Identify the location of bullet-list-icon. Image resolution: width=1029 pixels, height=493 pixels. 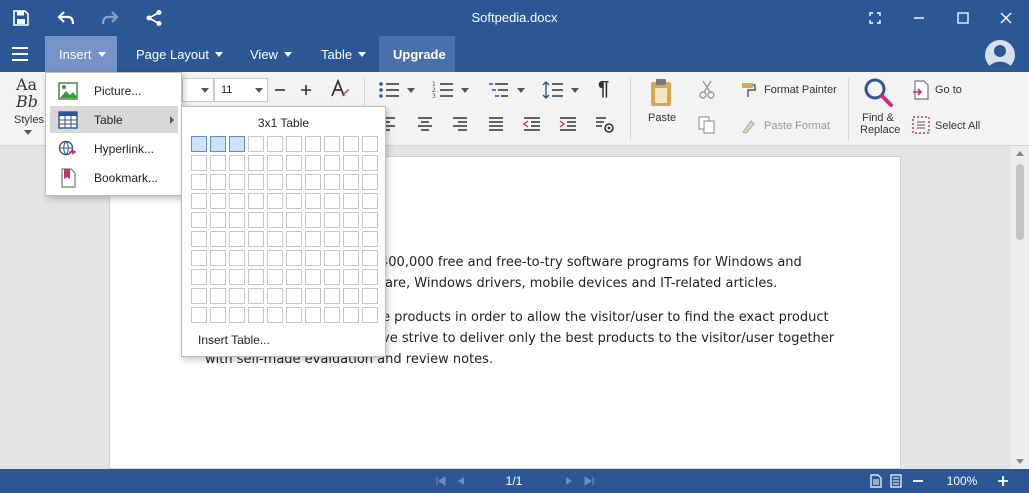
(389, 91).